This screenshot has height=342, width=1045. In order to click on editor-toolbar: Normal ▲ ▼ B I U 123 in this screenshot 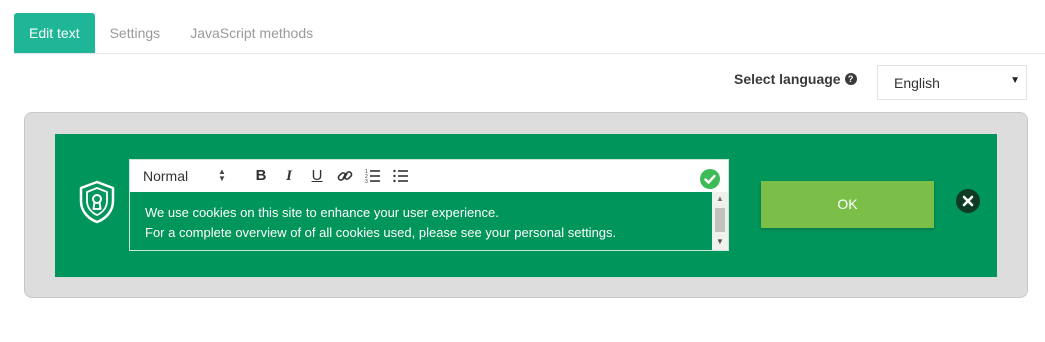, I will do `click(429, 176)`.